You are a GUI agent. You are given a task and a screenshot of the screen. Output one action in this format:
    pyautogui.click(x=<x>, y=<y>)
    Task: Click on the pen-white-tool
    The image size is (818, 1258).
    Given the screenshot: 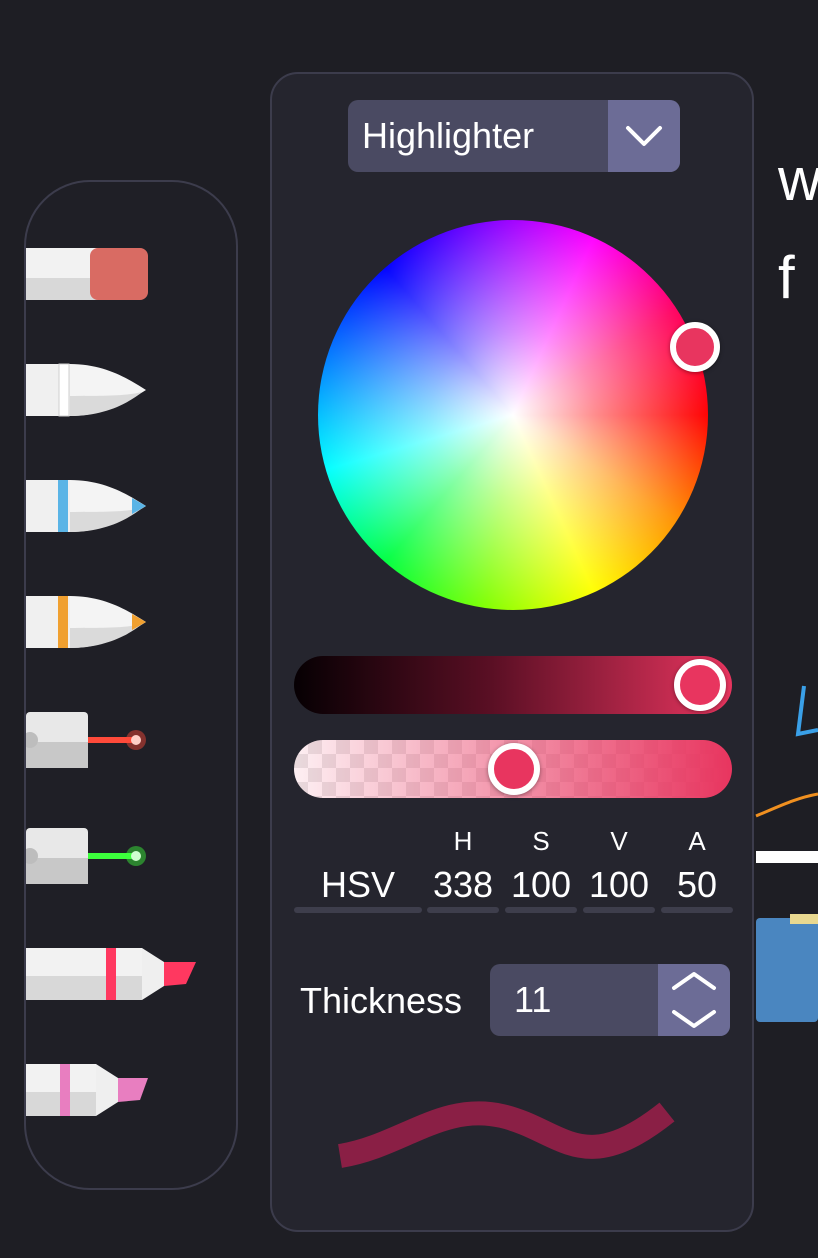 What is the action you would take?
    pyautogui.click(x=91, y=390)
    